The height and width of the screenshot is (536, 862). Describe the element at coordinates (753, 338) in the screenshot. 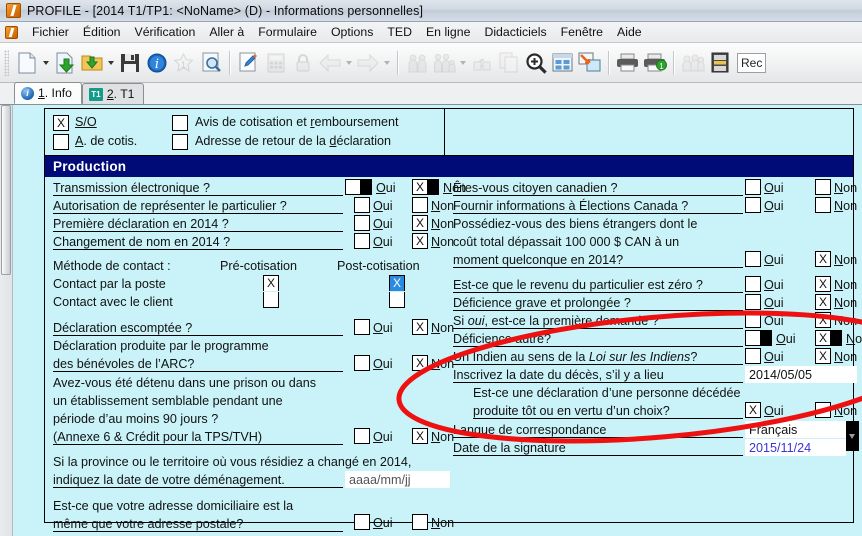

I see `checkbox-deficience-autre-oui` at that location.